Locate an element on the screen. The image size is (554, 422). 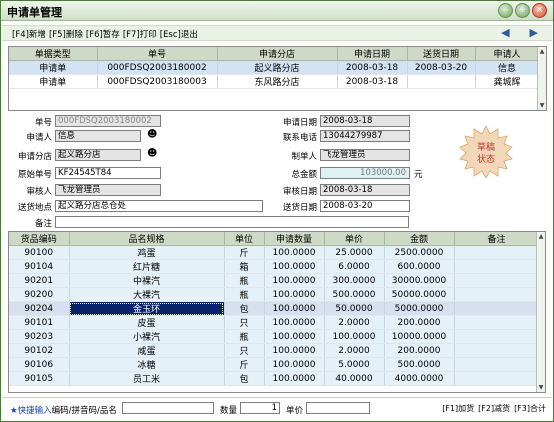
column-header: 单位 is located at coordinates (244, 239).